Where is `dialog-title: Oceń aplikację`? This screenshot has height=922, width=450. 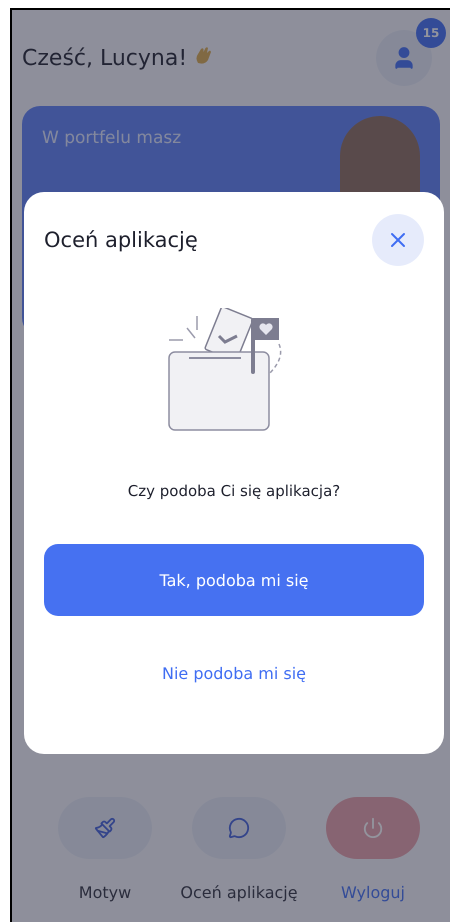 dialog-title: Oceń aplikację is located at coordinates (121, 240).